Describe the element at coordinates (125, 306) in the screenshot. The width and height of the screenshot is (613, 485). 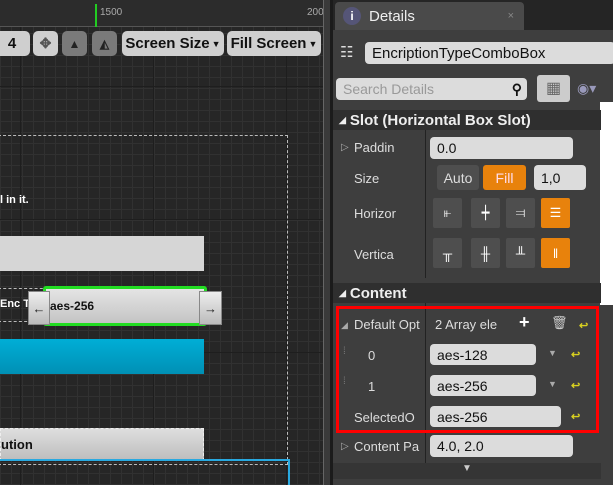
I see `encription-type-combobox: aes-256` at that location.